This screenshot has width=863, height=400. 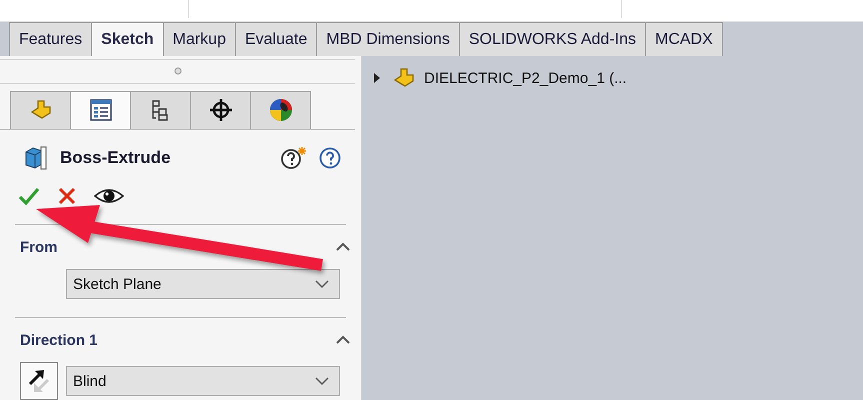 What do you see at coordinates (39, 247) in the screenshot?
I see `section-title: From` at bounding box center [39, 247].